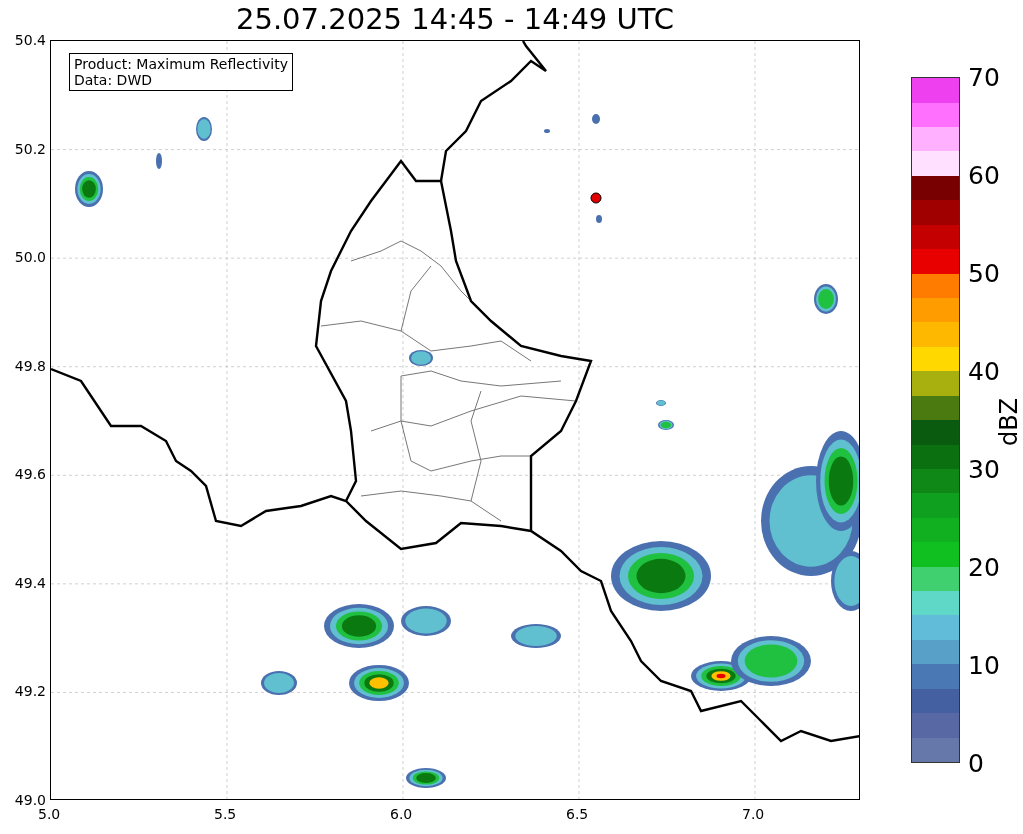  What do you see at coordinates (49, 814) in the screenshot?
I see `x-tick-label: 5.0` at bounding box center [49, 814].